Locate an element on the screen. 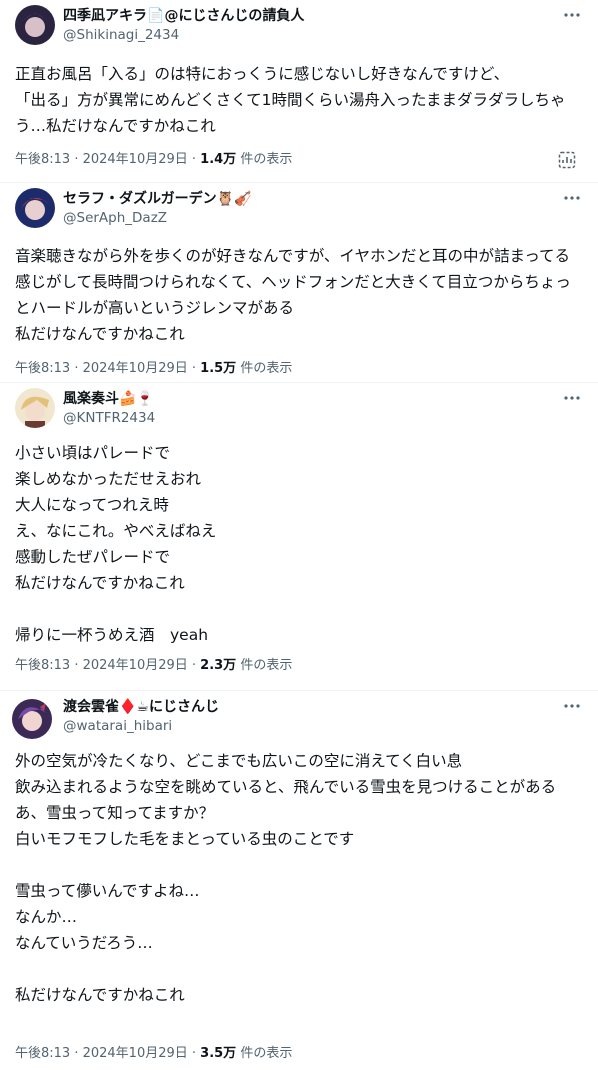  tweet-meta: 午後8:13 · 2024年10月29日 · 3.5万 件の表示 is located at coordinates (153, 1054).